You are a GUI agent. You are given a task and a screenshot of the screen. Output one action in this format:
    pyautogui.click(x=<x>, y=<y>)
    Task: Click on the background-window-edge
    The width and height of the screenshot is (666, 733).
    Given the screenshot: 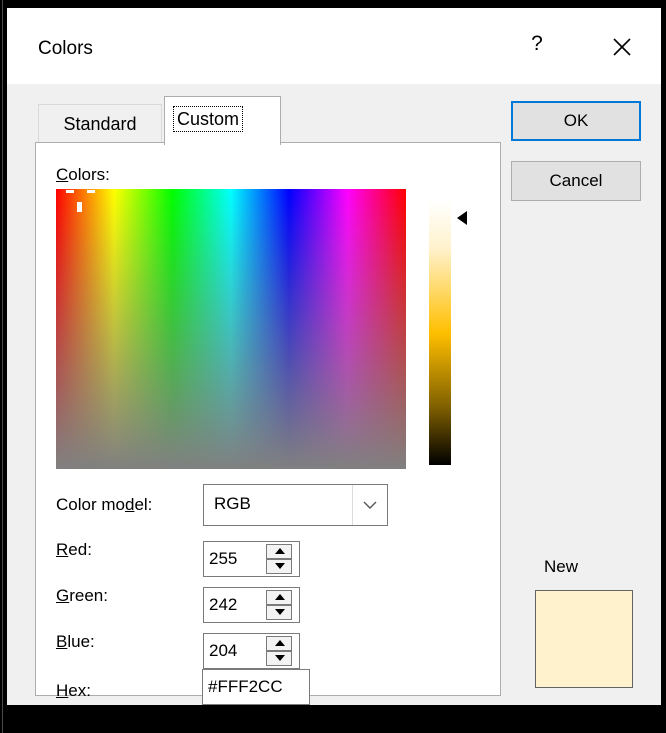 What is the action you would take?
    pyautogui.click(x=3, y=366)
    